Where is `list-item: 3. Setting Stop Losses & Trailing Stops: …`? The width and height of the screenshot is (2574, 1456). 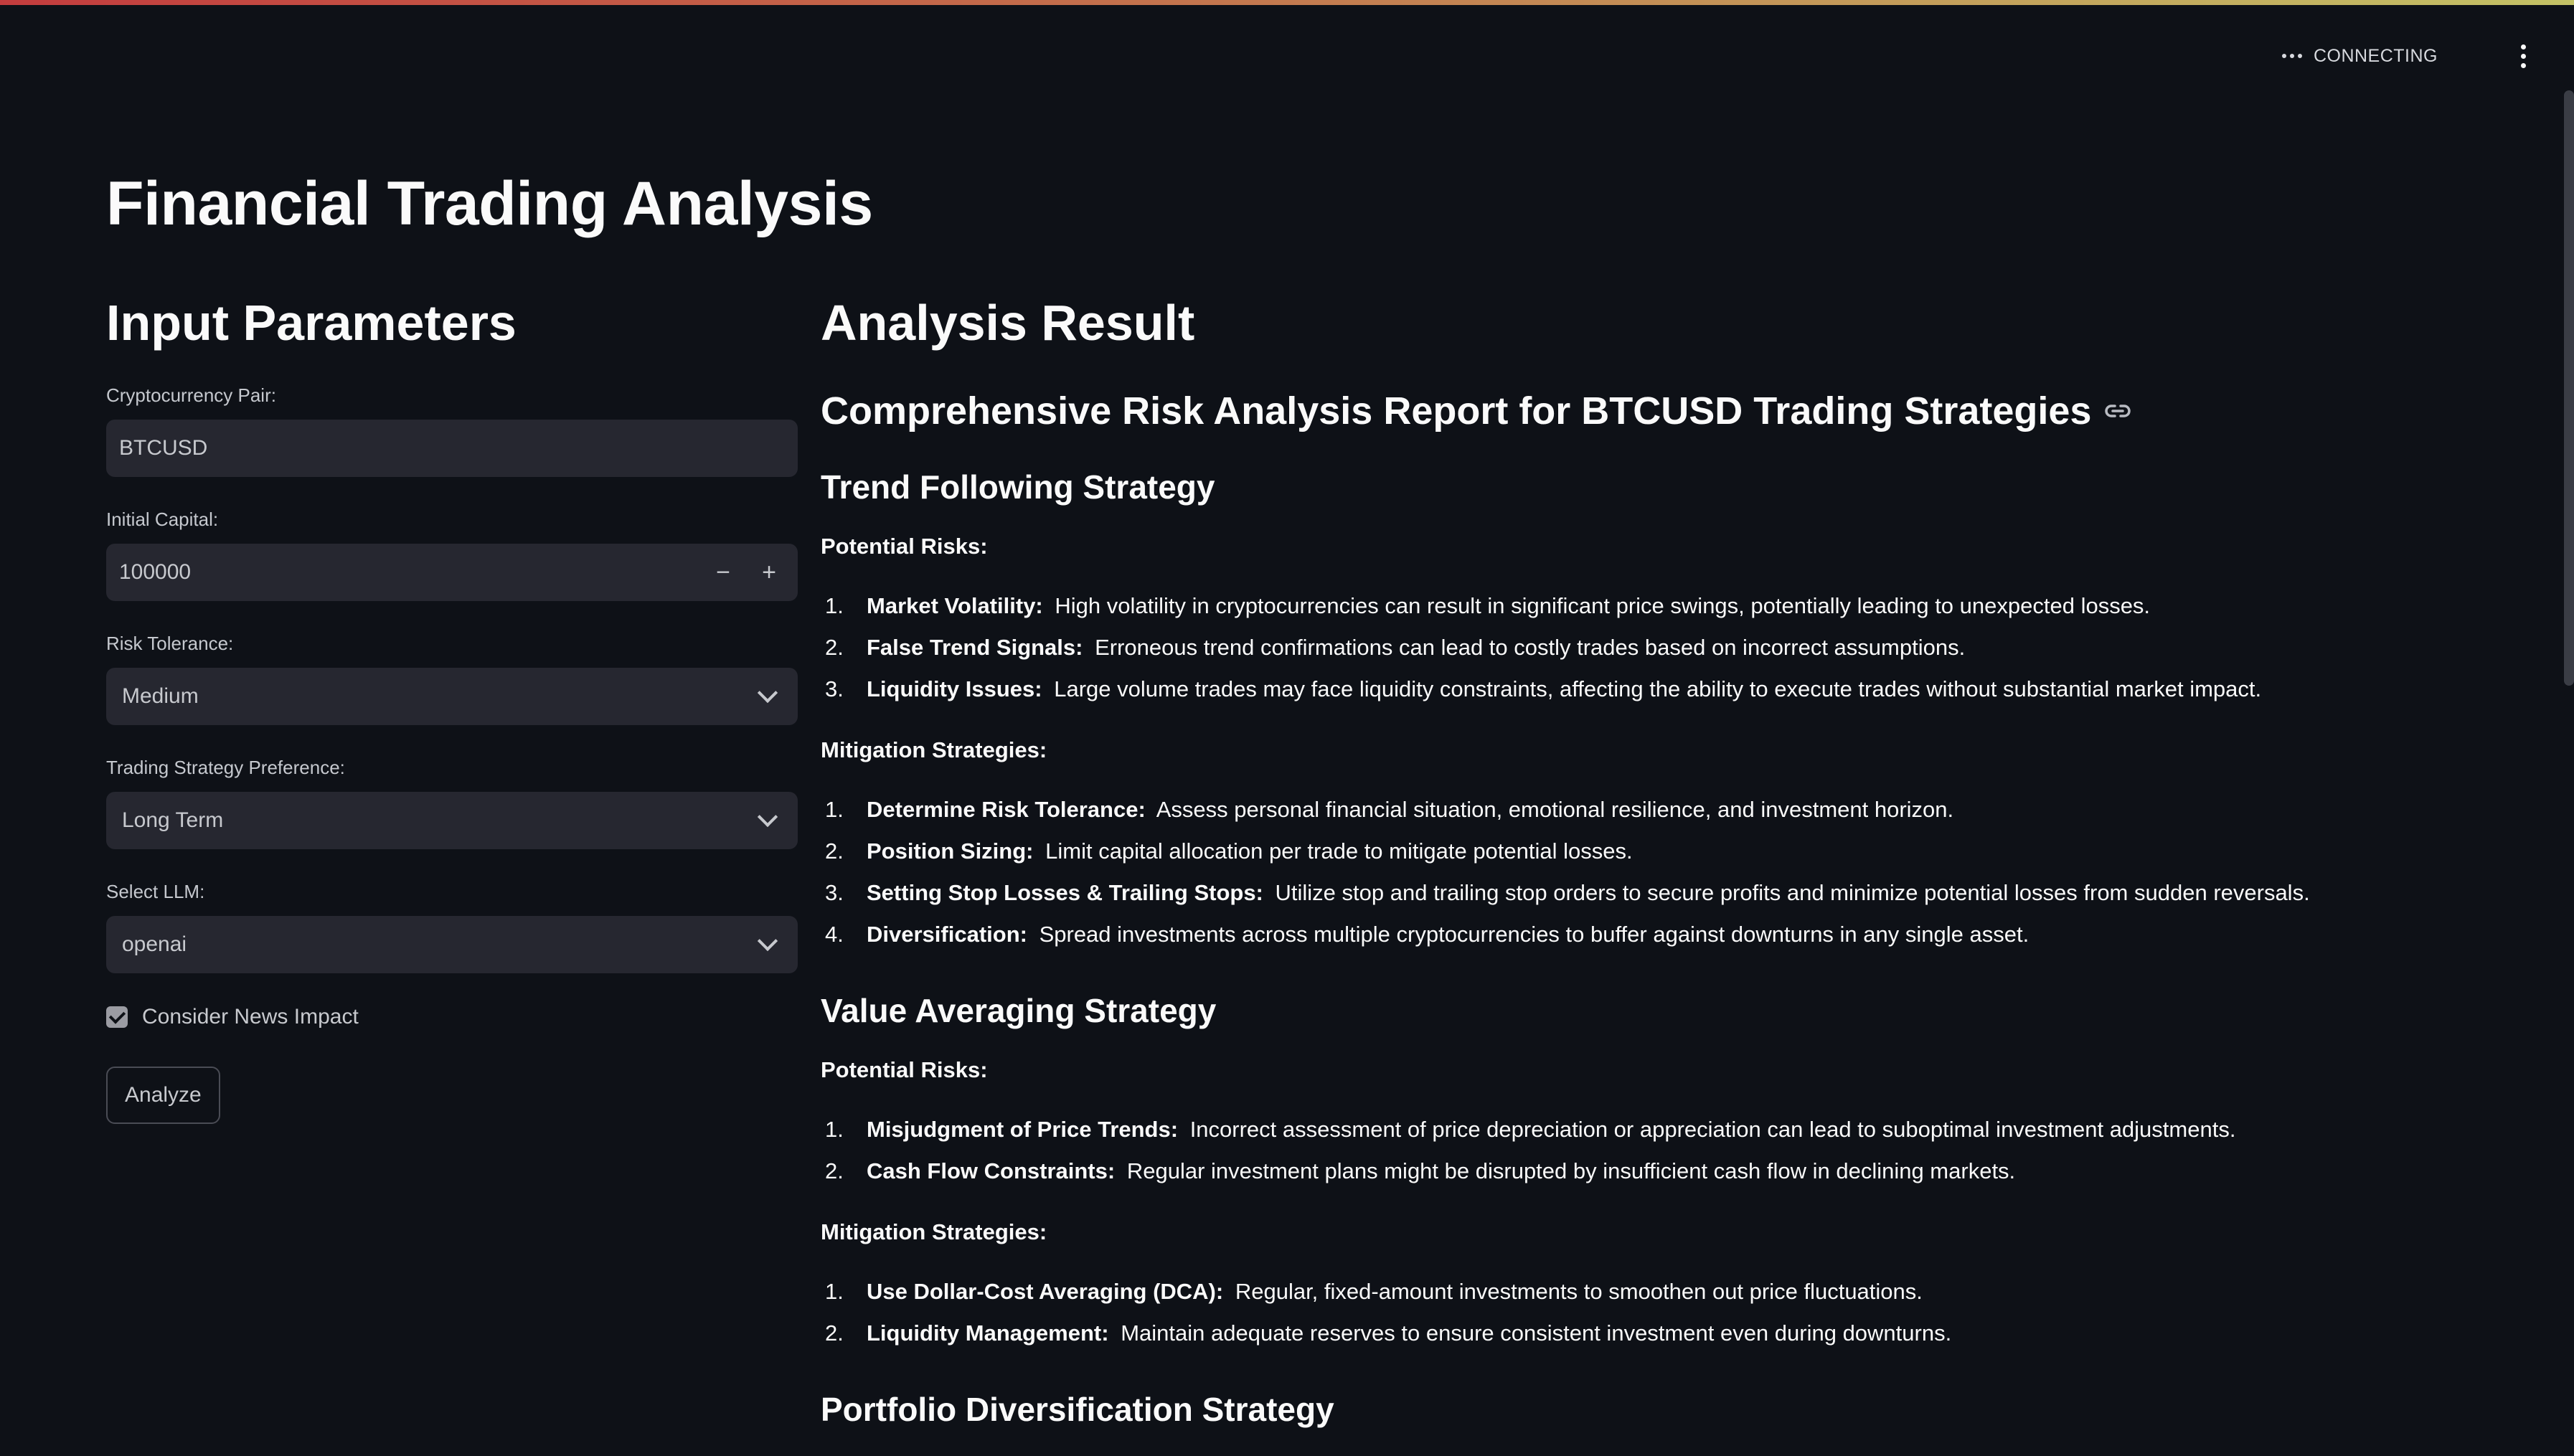 list-item: 3. Setting Stop Losses & Trailing Stops: … is located at coordinates (1675, 893).